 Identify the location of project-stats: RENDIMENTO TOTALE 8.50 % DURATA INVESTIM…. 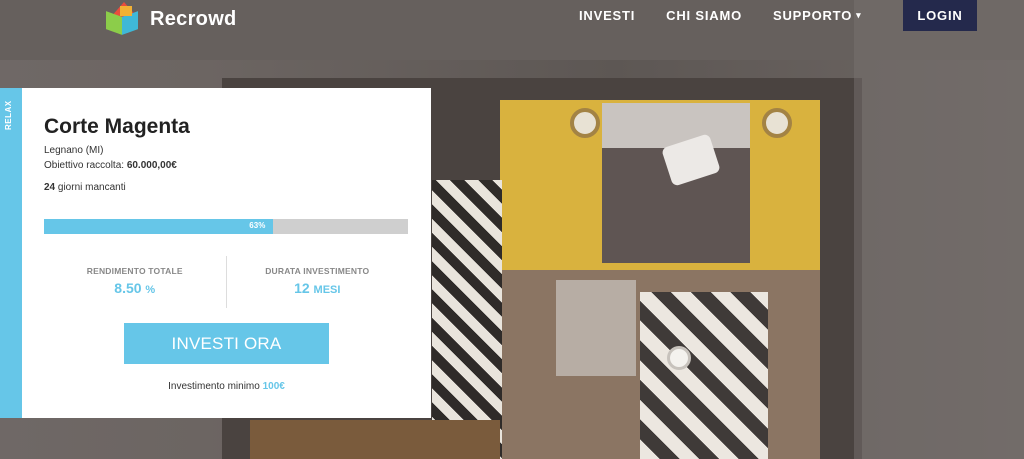
(226, 282).